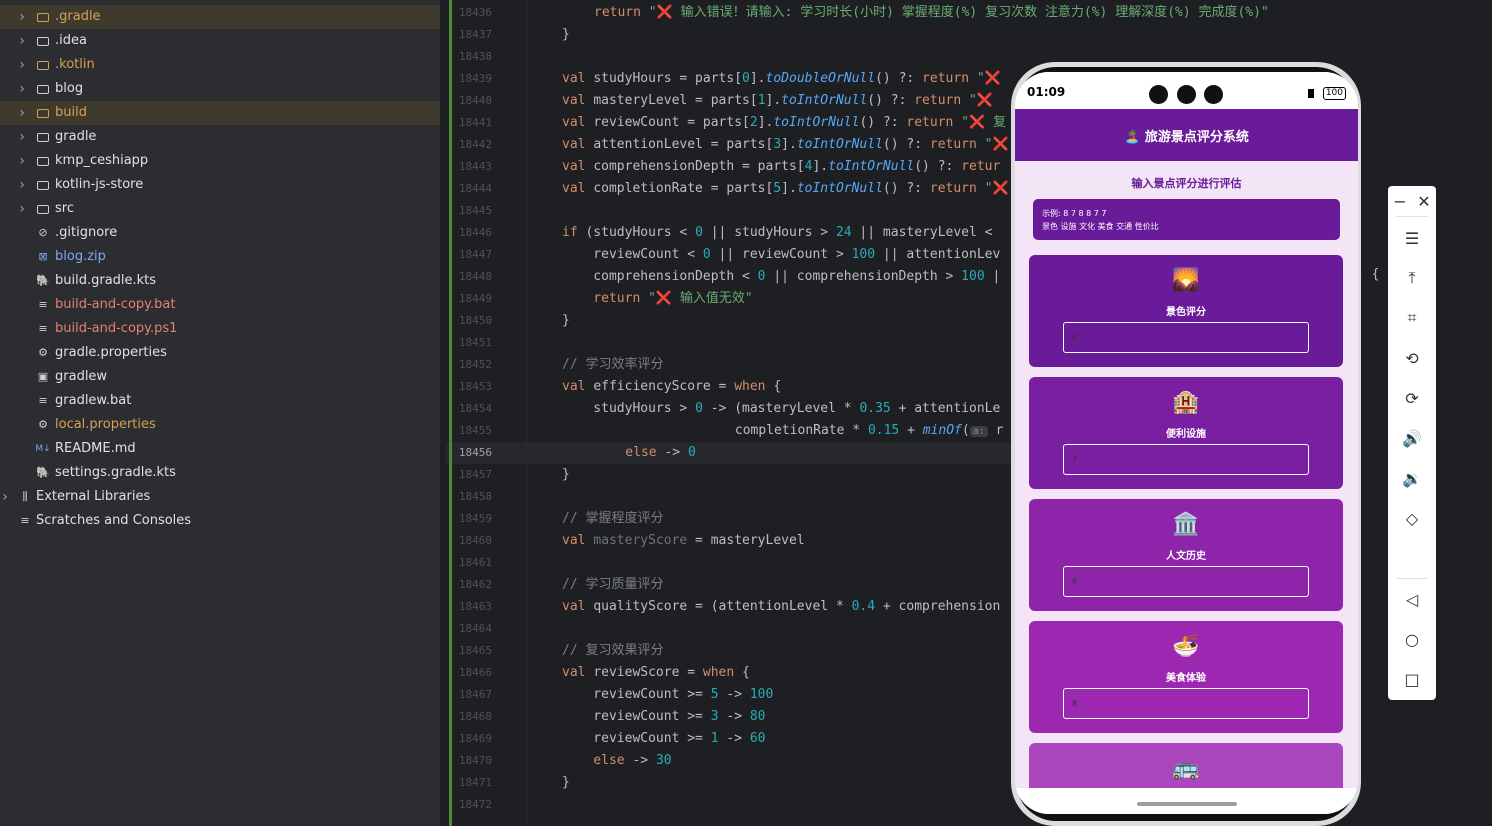 Image resolution: width=1492 pixels, height=826 pixels. What do you see at coordinates (220, 137) in the screenshot?
I see `tree-item: › gradle` at bounding box center [220, 137].